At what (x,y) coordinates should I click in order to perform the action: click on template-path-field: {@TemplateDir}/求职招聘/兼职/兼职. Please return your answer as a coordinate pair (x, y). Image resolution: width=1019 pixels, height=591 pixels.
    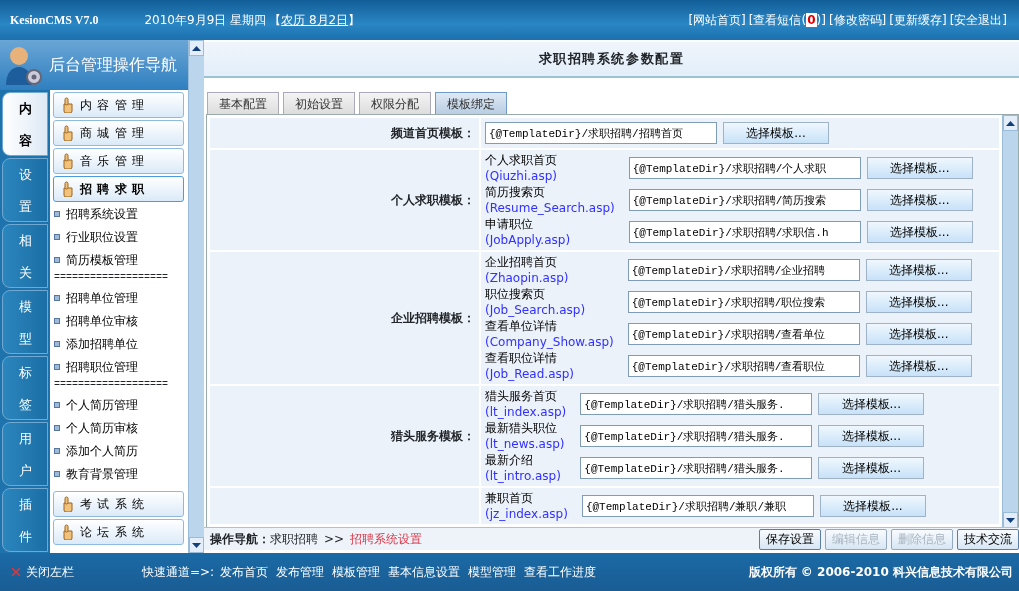
    Looking at the image, I should click on (697, 506).